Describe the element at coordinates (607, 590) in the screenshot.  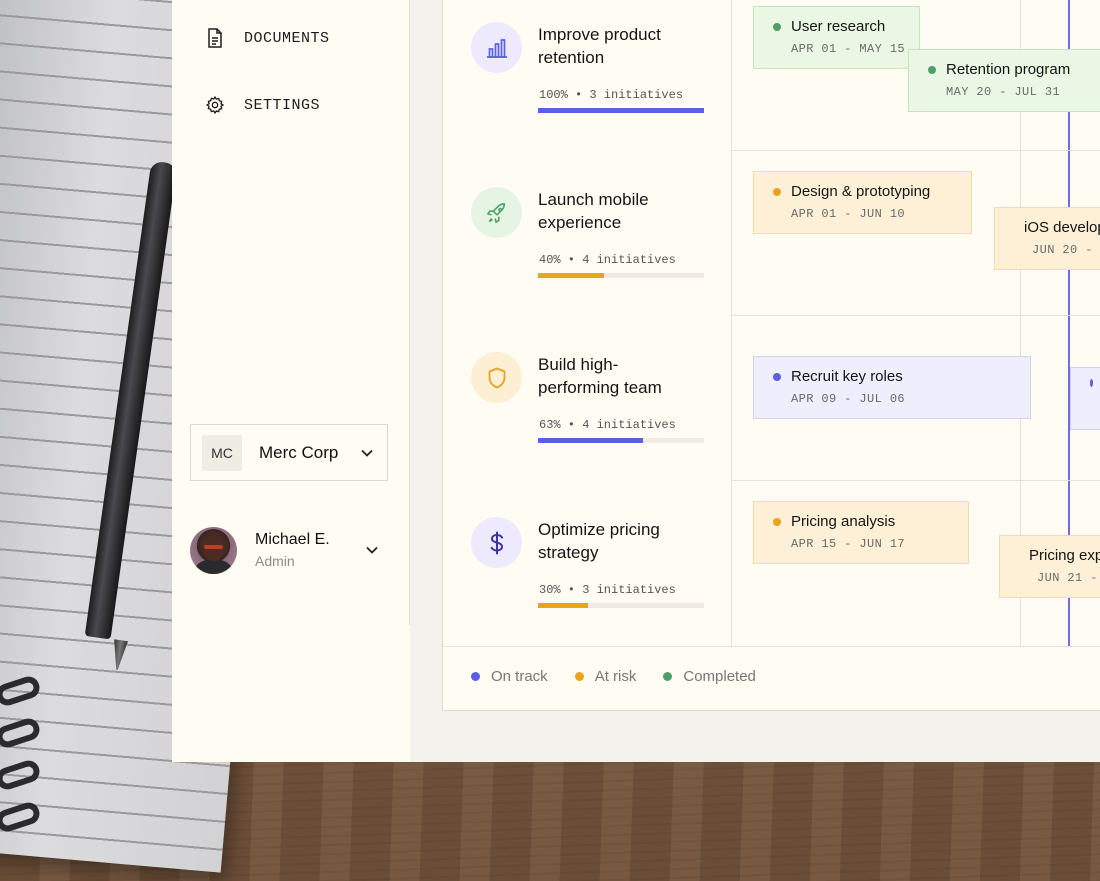
I see `goal-meta: 30% • 3 initiatives` at that location.